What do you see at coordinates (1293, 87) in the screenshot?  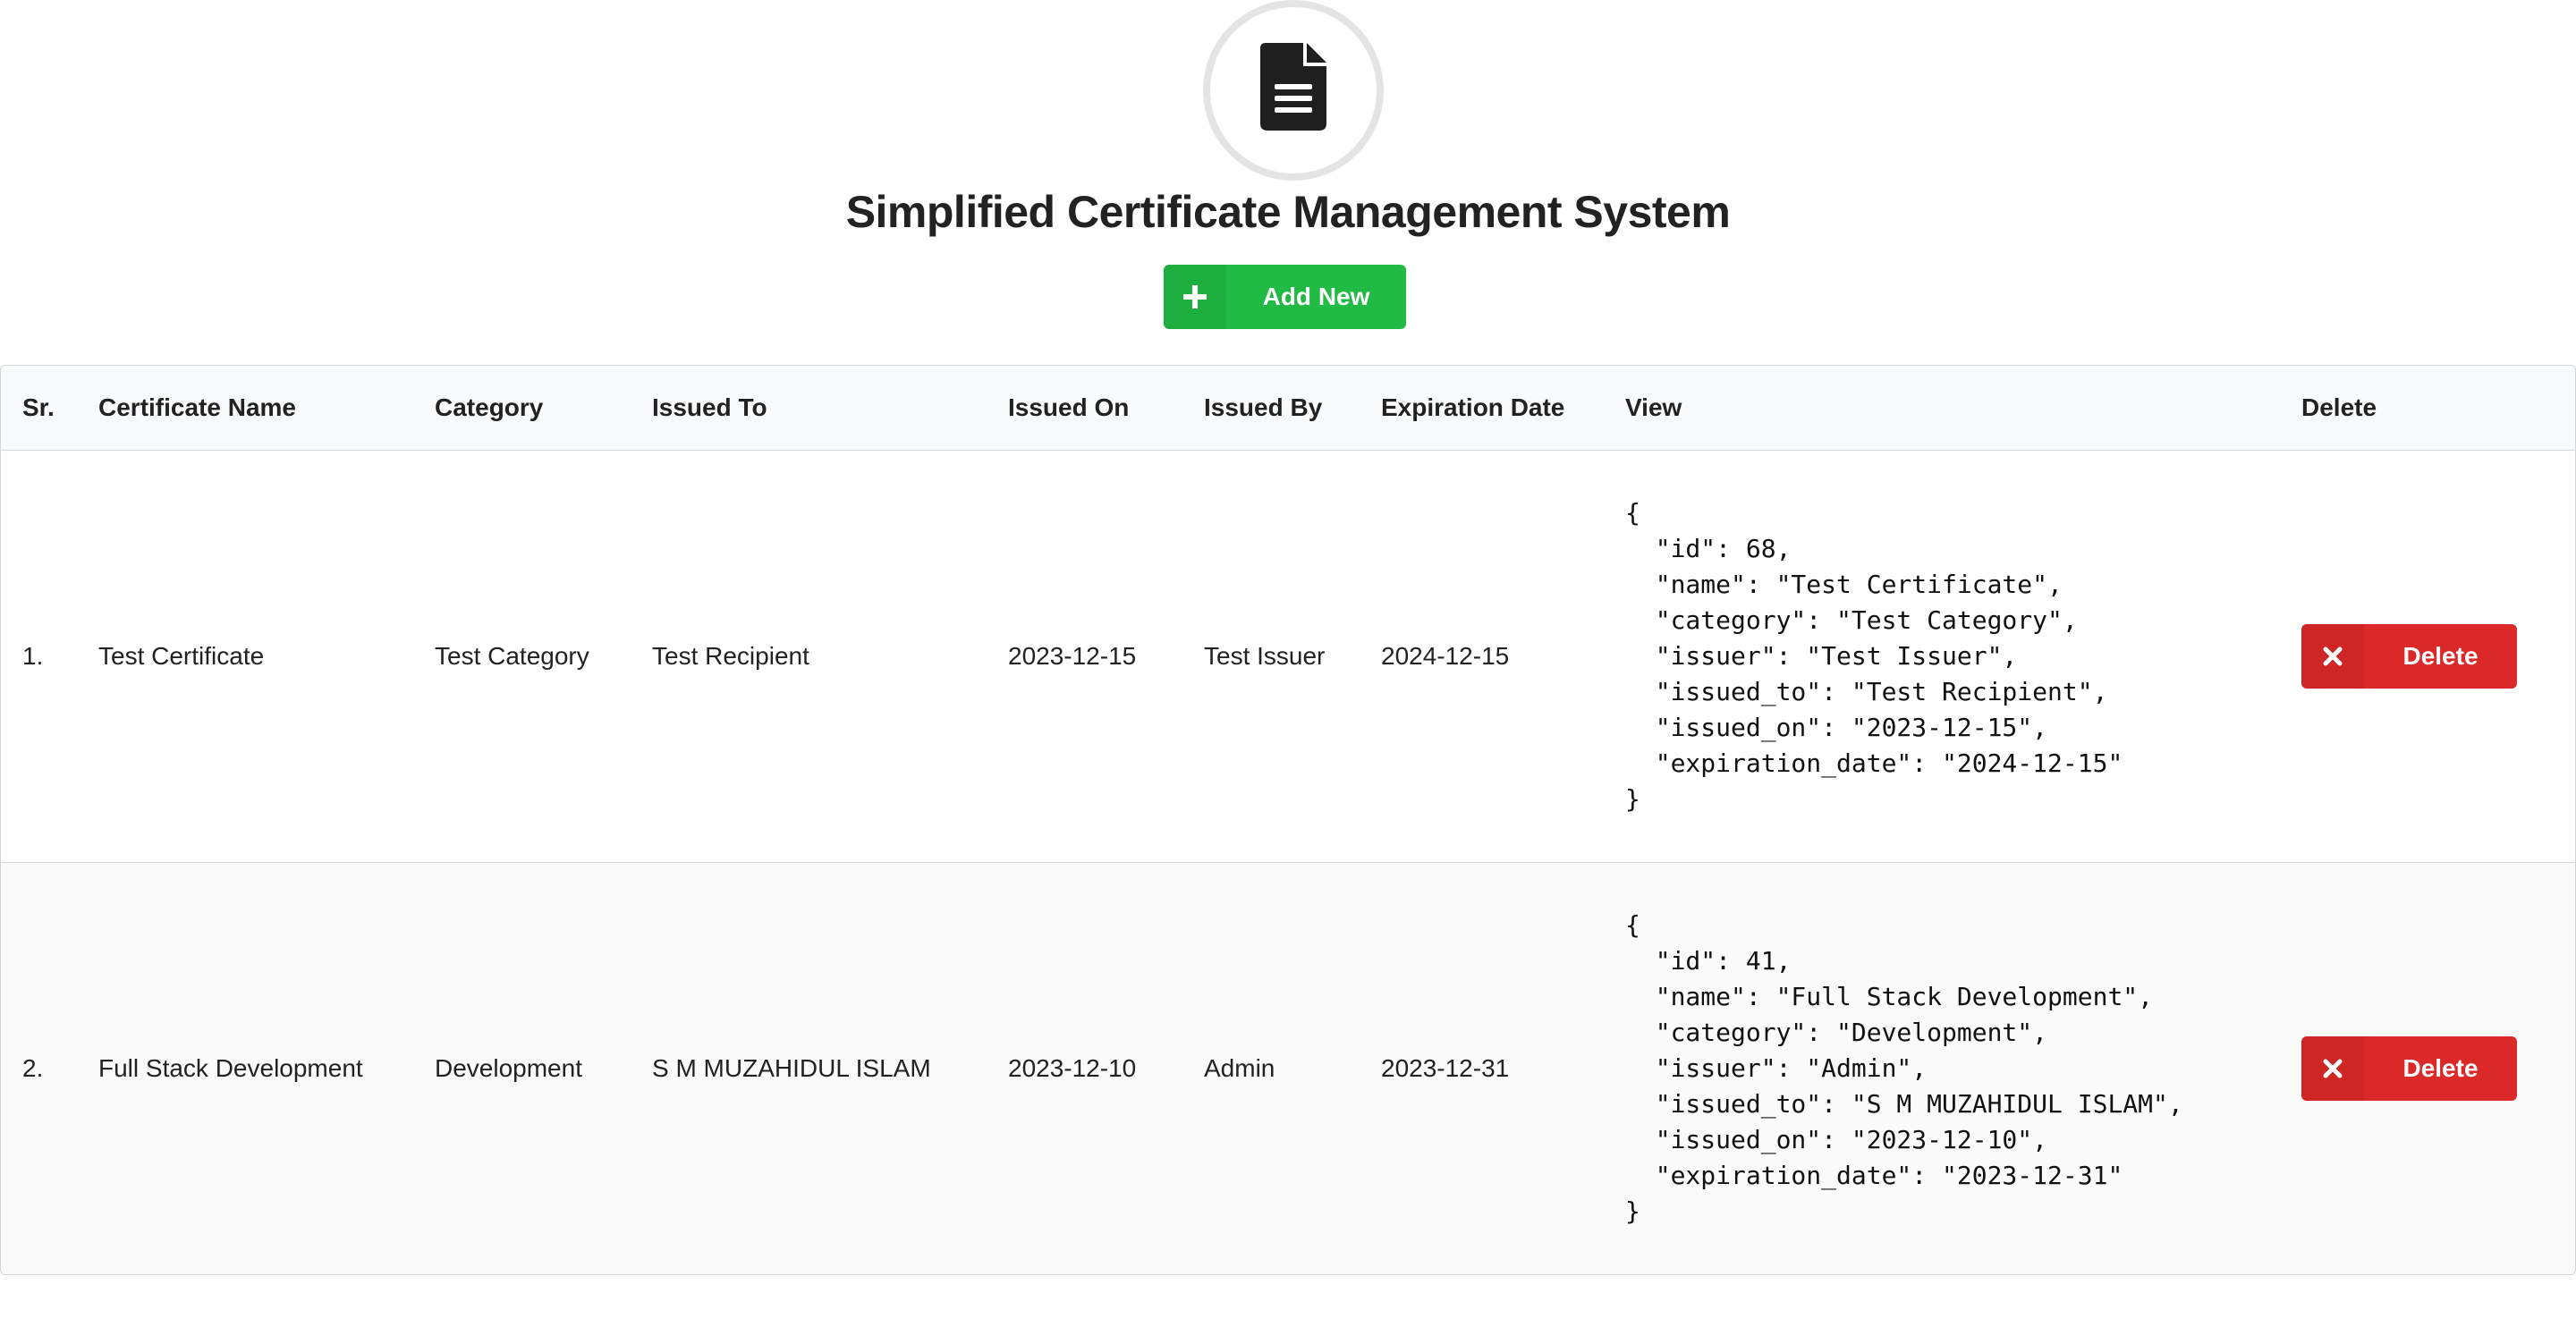 I see `file-text-icon` at bounding box center [1293, 87].